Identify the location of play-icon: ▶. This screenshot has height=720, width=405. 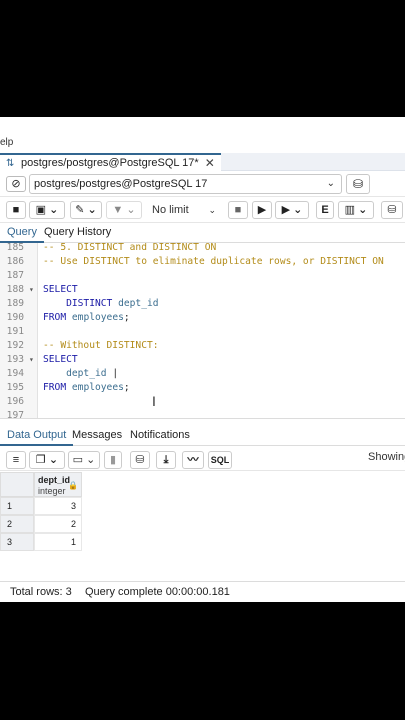
(262, 210).